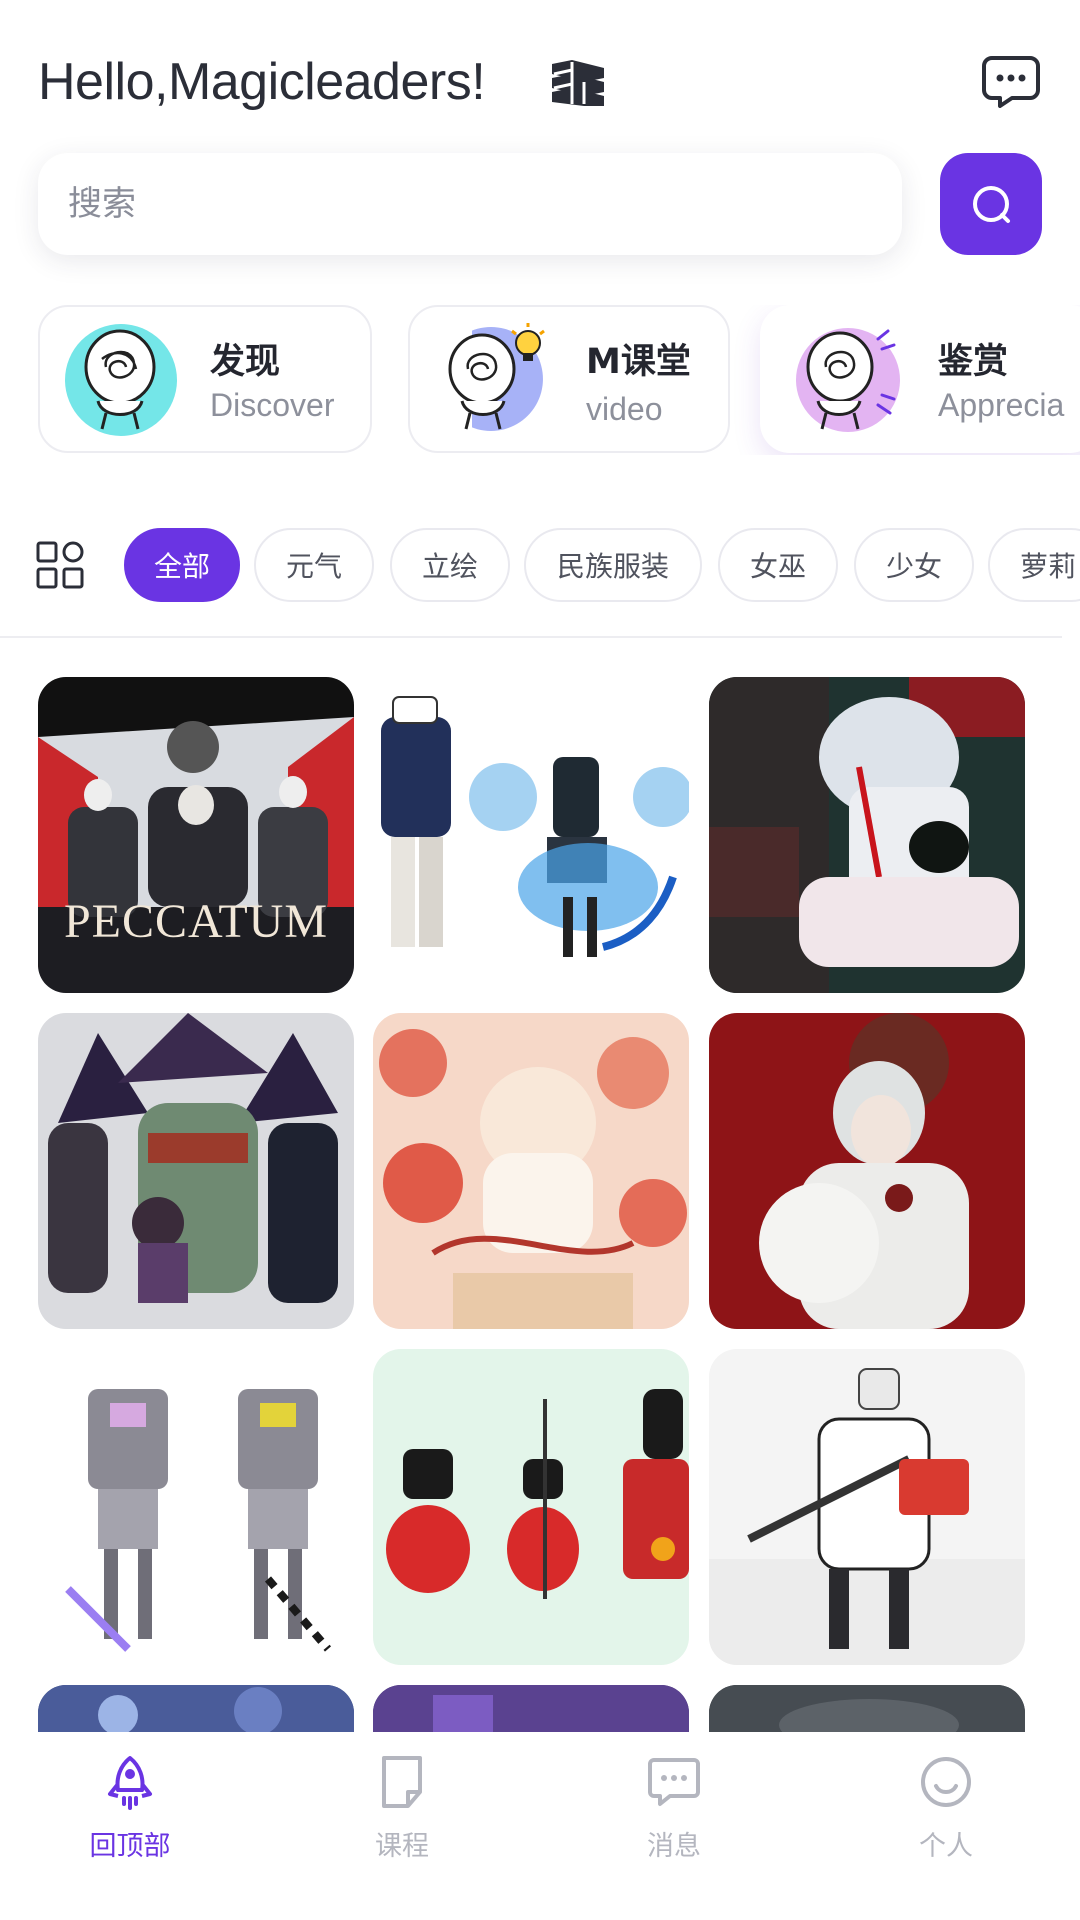 The image size is (1080, 1920). What do you see at coordinates (130, 1814) in the screenshot?
I see `nav-back-to-top: 回顶部` at bounding box center [130, 1814].